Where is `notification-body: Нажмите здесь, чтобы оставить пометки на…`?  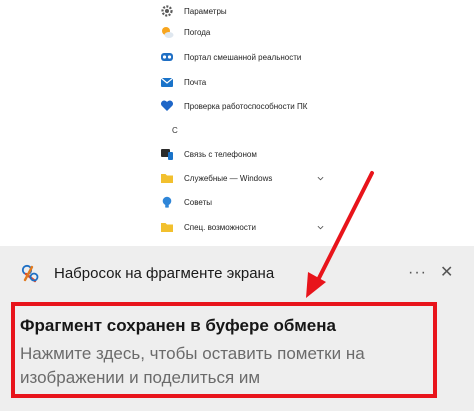
notification-body: Нажмите здесь, чтобы оставить пометки на… is located at coordinates (192, 365).